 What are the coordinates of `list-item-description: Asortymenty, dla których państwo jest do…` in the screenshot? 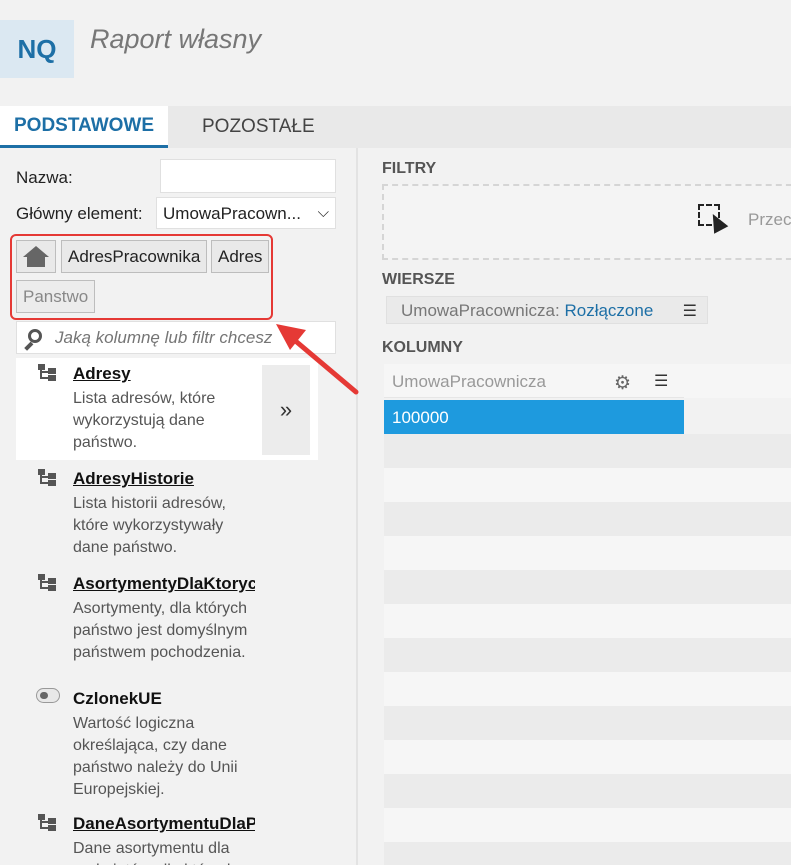 It's located at (160, 630).